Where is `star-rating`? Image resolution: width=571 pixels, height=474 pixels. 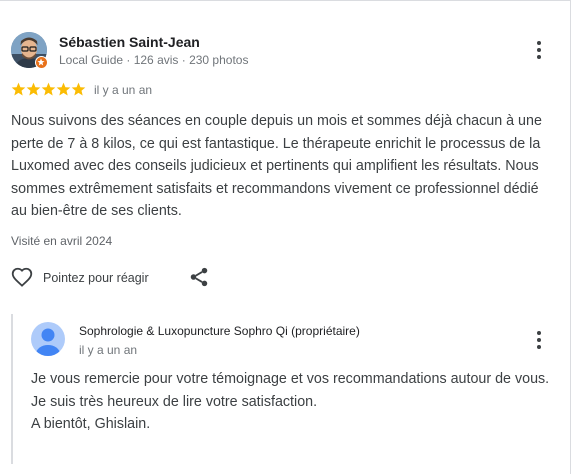 star-rating is located at coordinates (48, 89).